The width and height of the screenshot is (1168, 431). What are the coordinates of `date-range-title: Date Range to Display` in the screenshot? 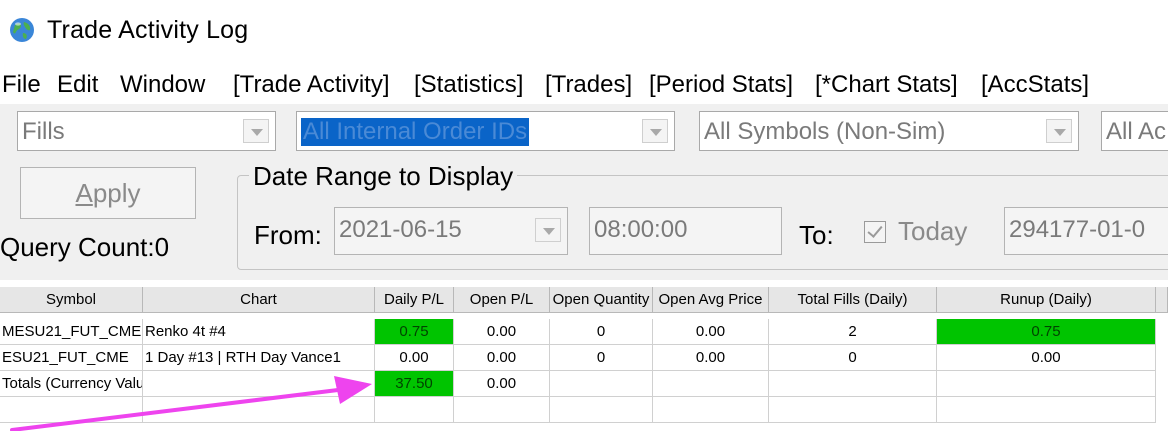 It's located at (383, 176).